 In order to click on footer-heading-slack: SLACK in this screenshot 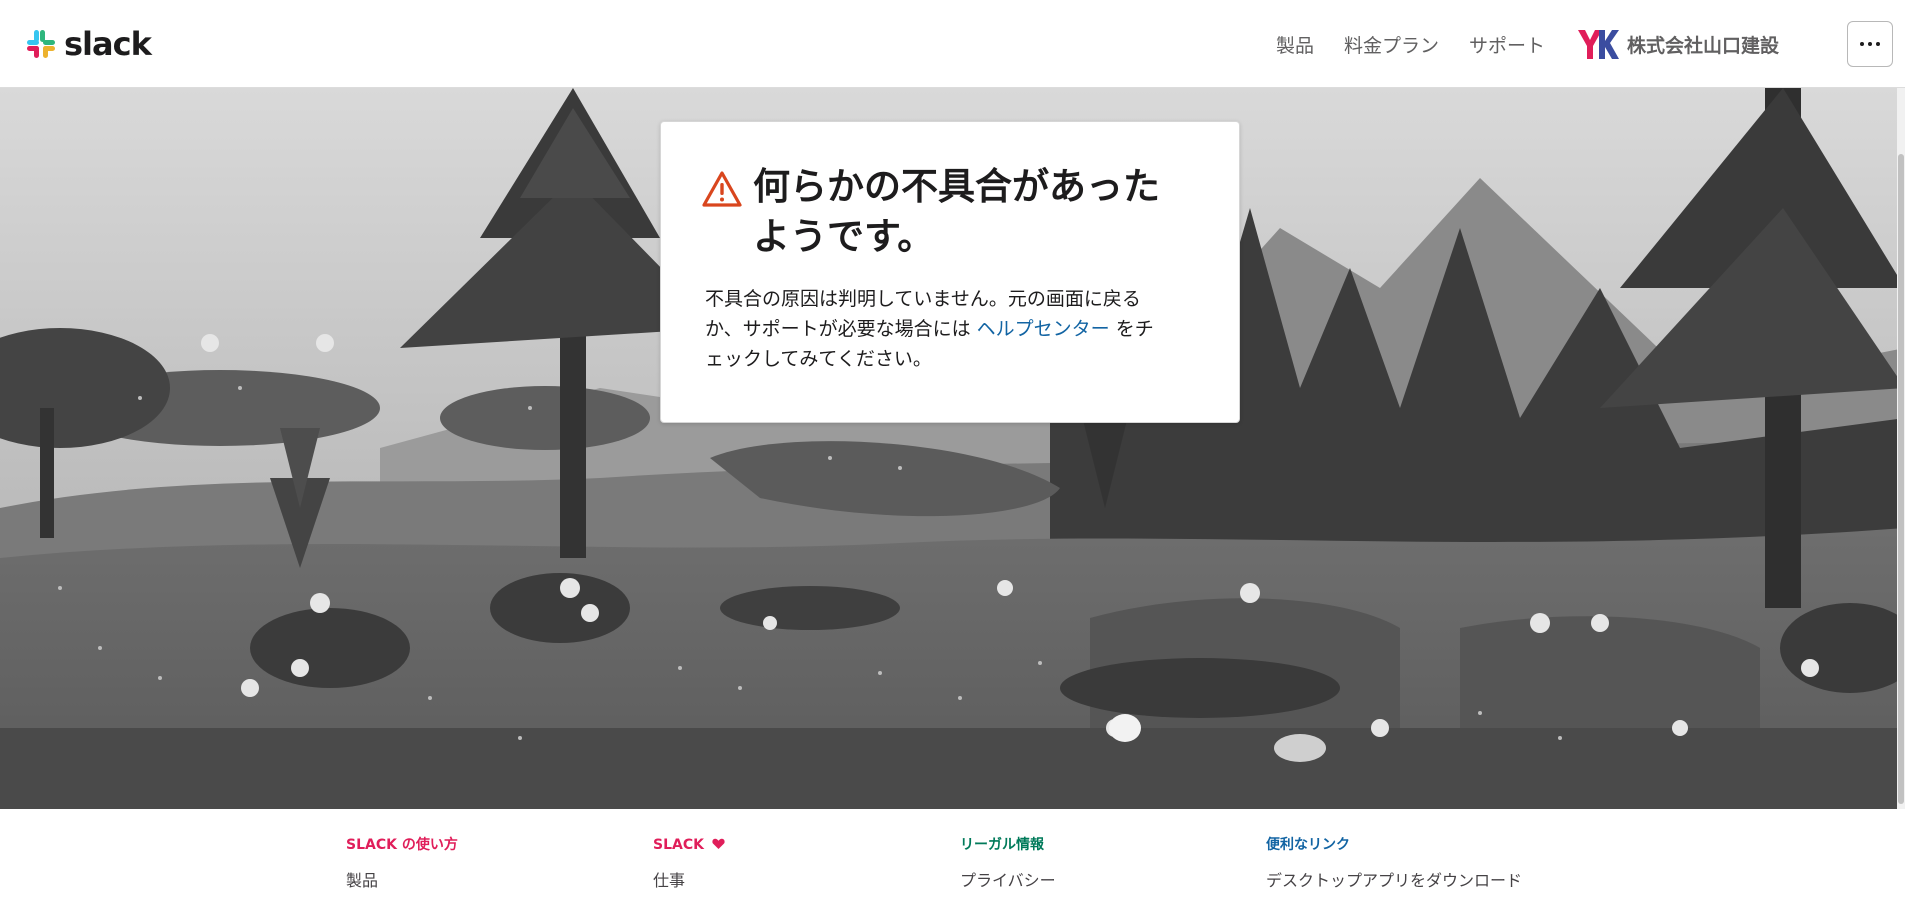, I will do `click(689, 845)`.